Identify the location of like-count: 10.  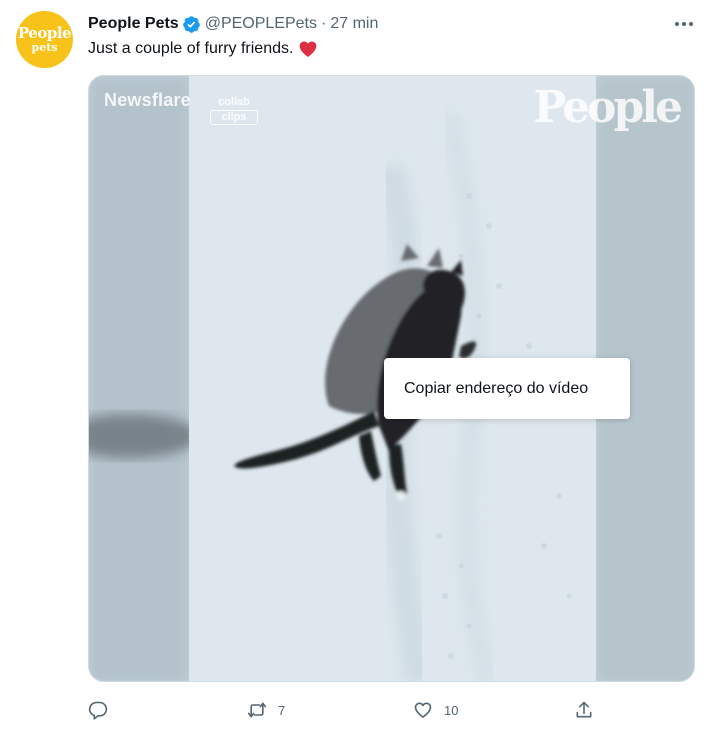
(451, 710).